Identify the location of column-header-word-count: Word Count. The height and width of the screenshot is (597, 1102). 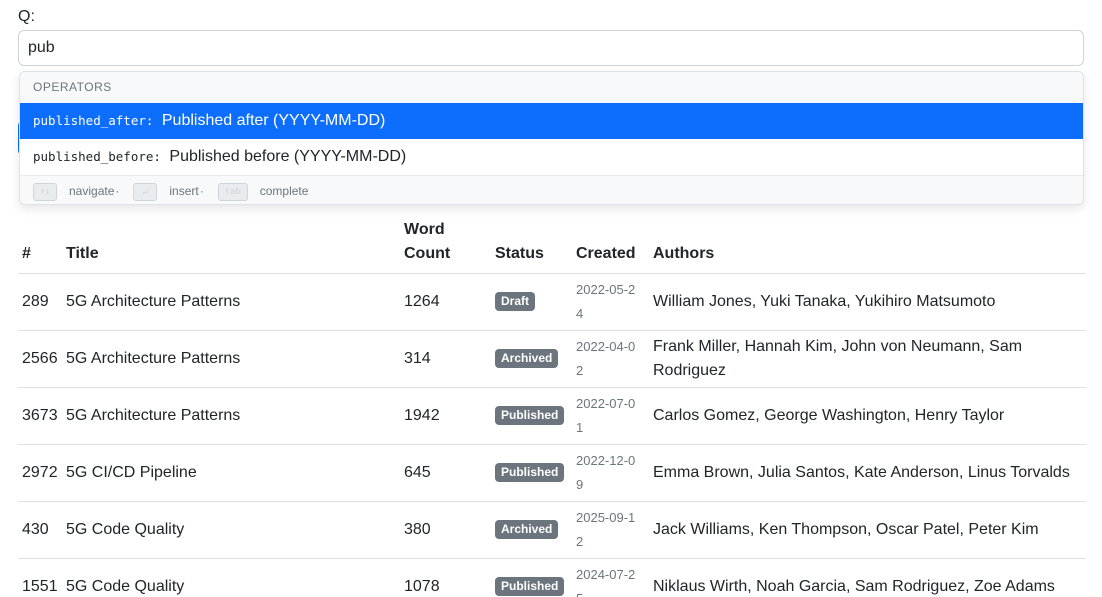
(445, 243).